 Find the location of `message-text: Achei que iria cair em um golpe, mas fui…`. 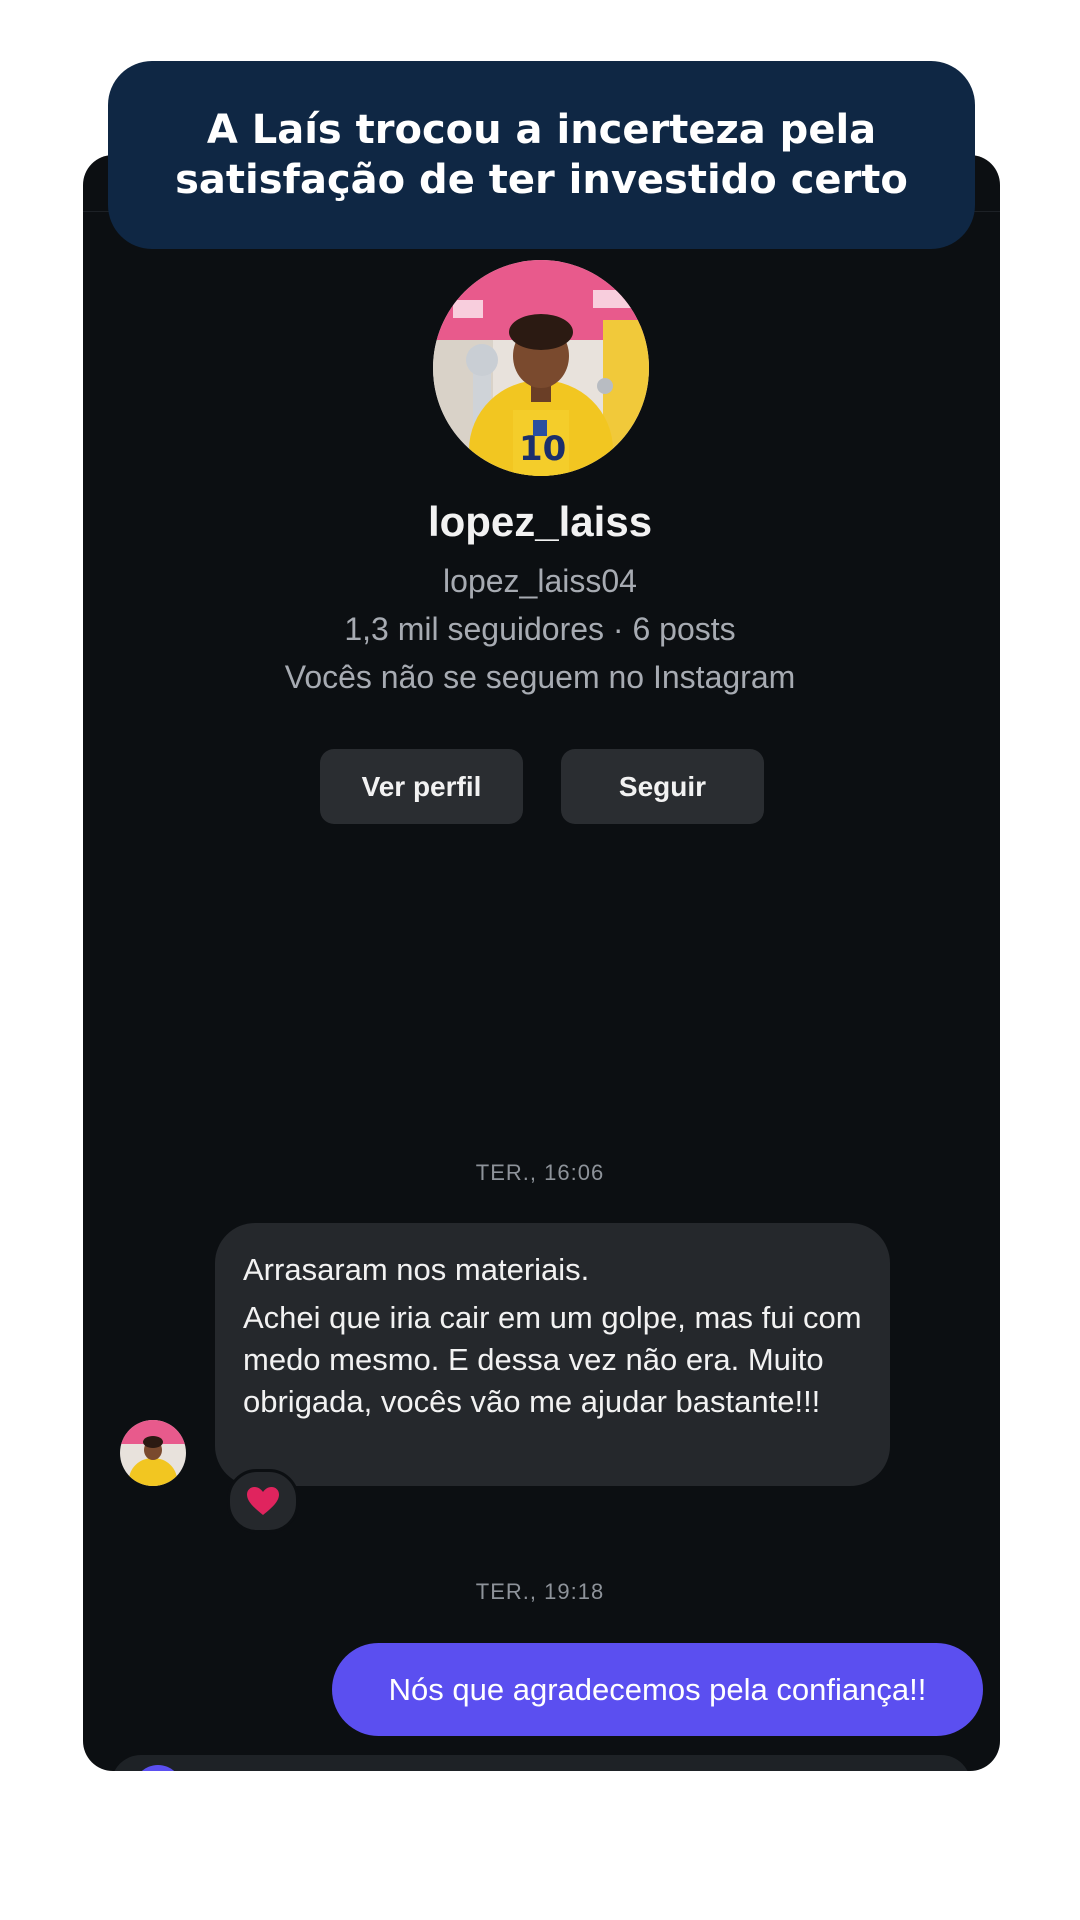

message-text: Achei que iria cair em um golpe, mas fui… is located at coordinates (552, 1359).